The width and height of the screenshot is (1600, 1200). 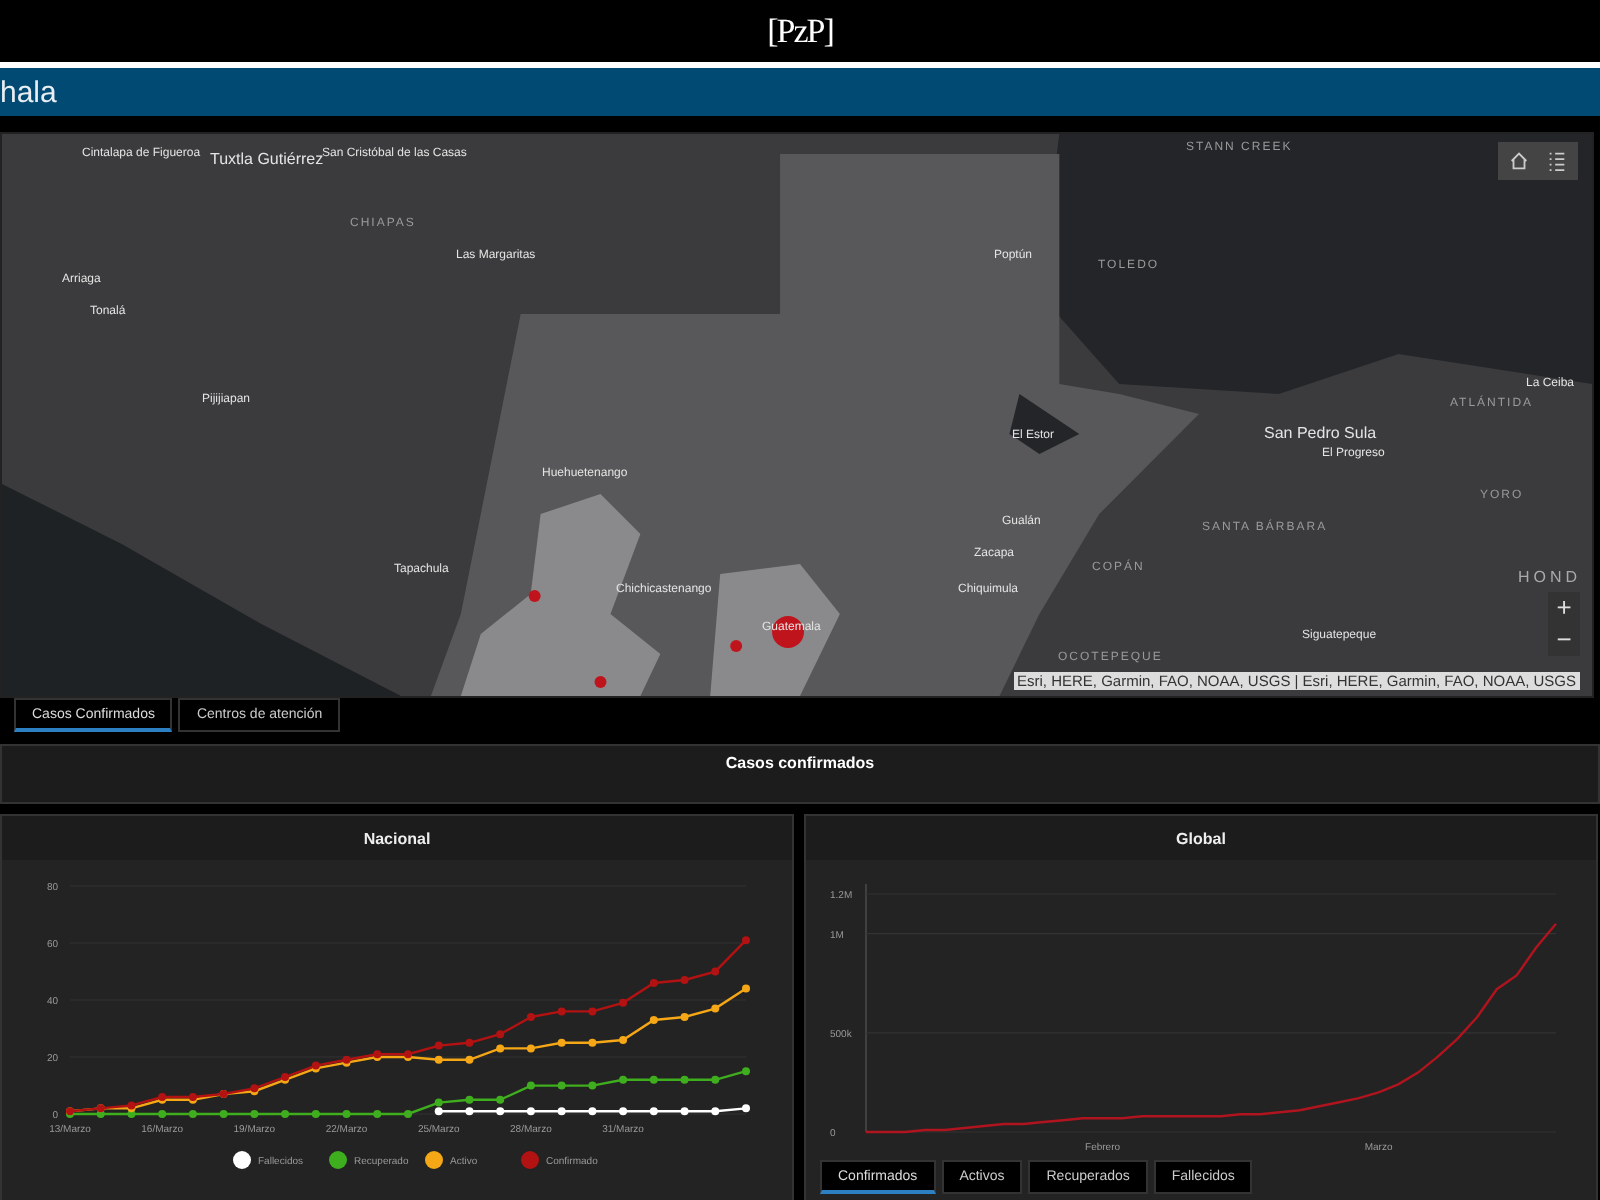 What do you see at coordinates (1557, 161) in the screenshot?
I see `list-icon` at bounding box center [1557, 161].